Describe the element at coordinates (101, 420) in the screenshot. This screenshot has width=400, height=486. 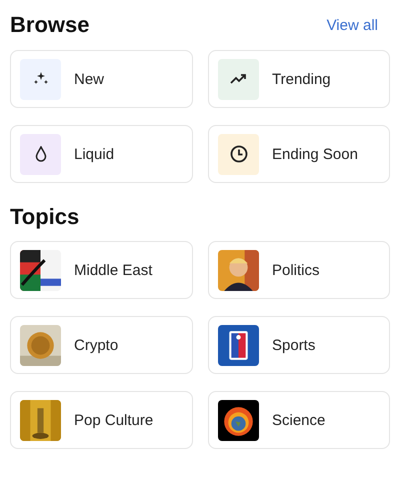
I see `topic-card: Pop Culture` at that location.